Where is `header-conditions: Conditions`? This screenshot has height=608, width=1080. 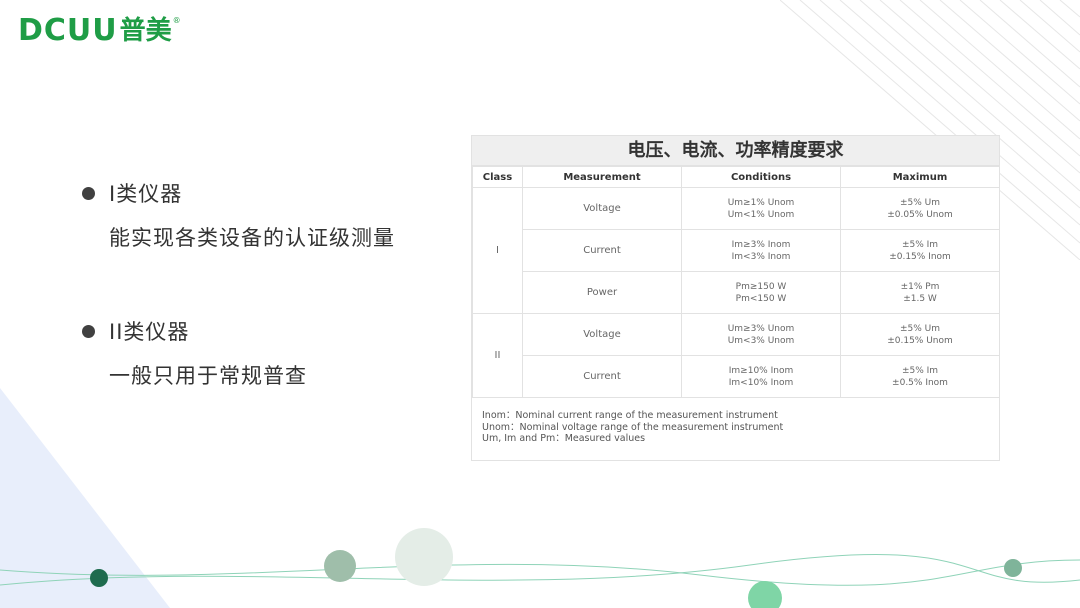 header-conditions: Conditions is located at coordinates (761, 177).